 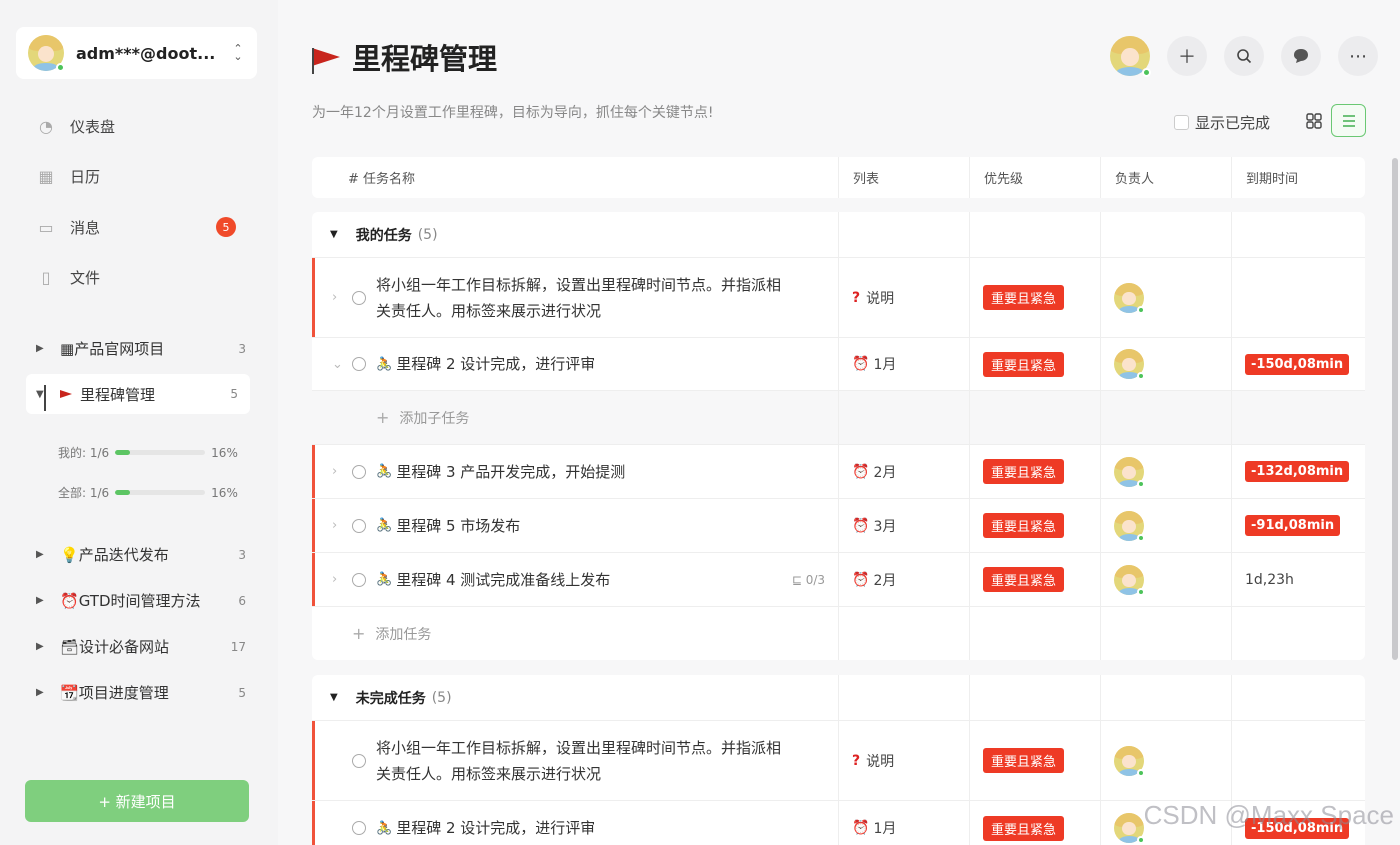 What do you see at coordinates (510, 472) in the screenshot?
I see `task-name: 里程碑 3 产品开发完成，开始提测` at bounding box center [510, 472].